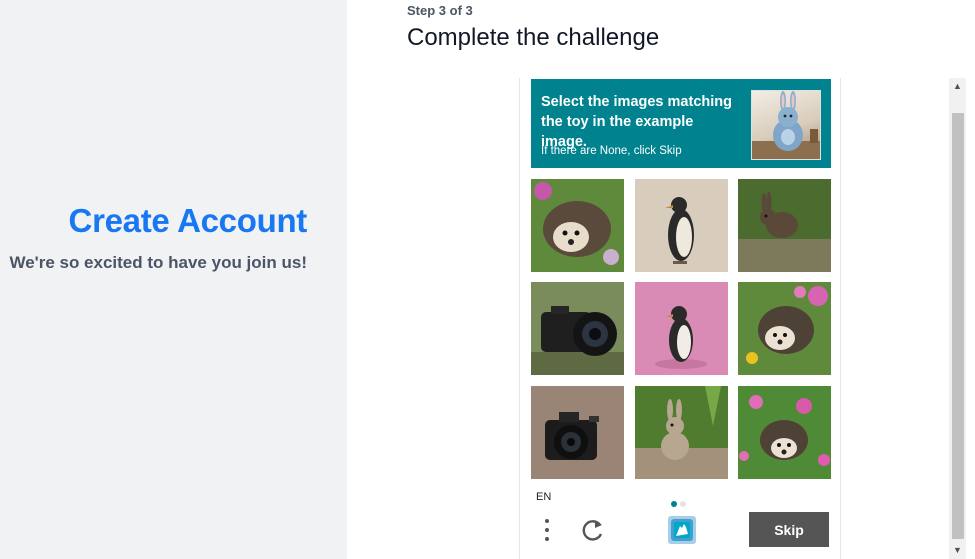 This screenshot has width=975, height=559. Describe the element at coordinates (786, 125) in the screenshot. I see `example-image` at that location.